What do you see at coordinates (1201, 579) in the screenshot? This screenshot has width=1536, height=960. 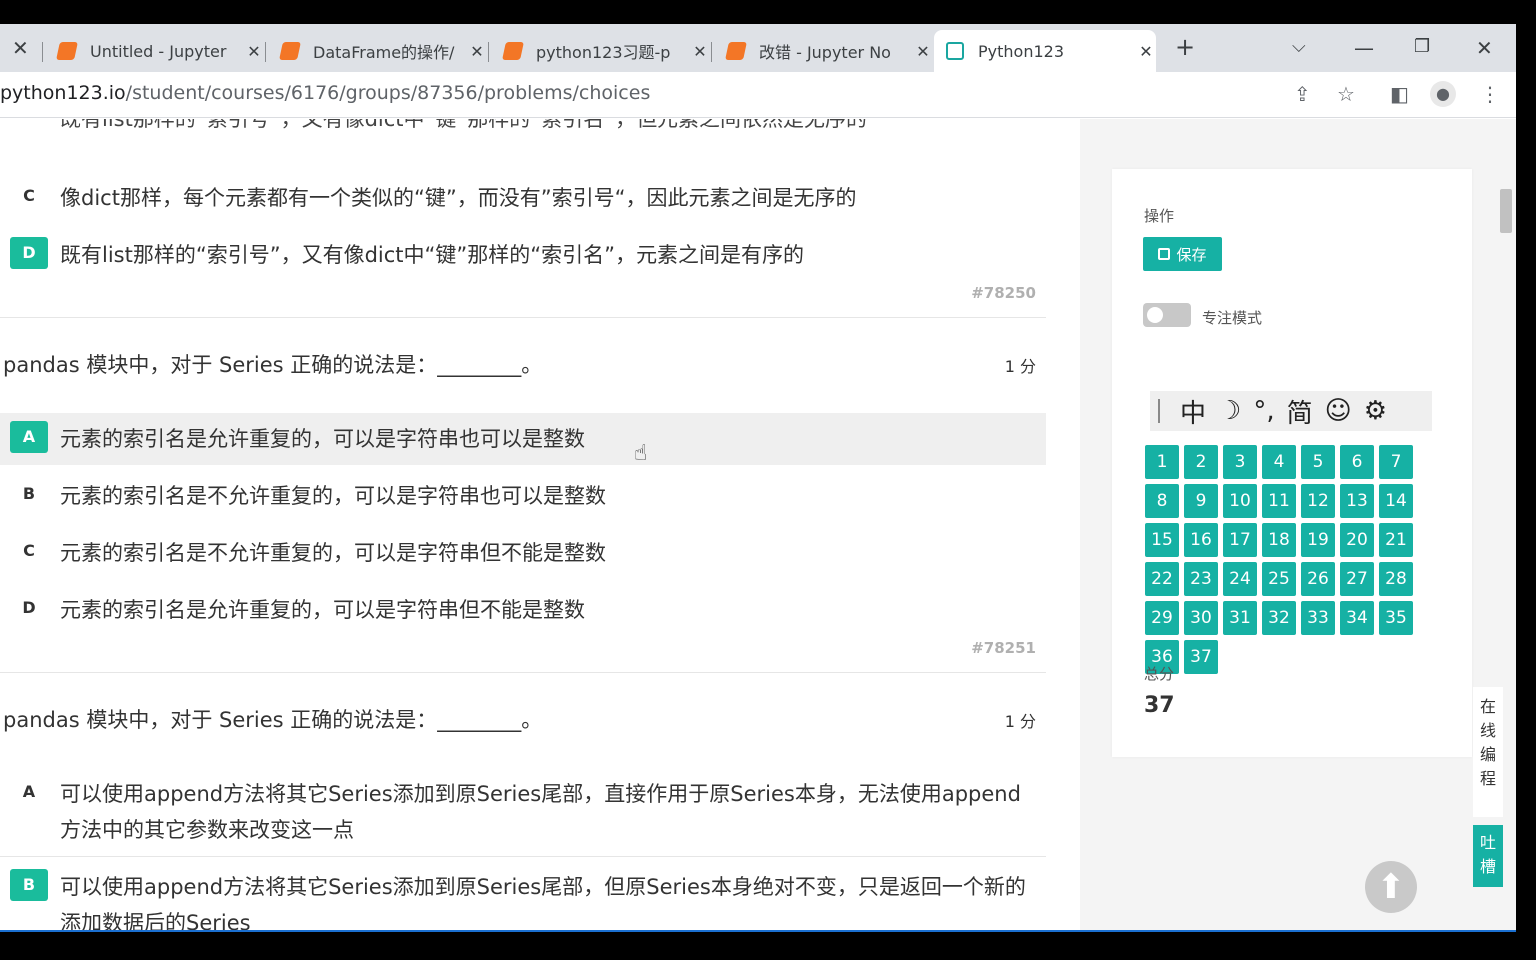 I see `question-number-button: 23` at bounding box center [1201, 579].